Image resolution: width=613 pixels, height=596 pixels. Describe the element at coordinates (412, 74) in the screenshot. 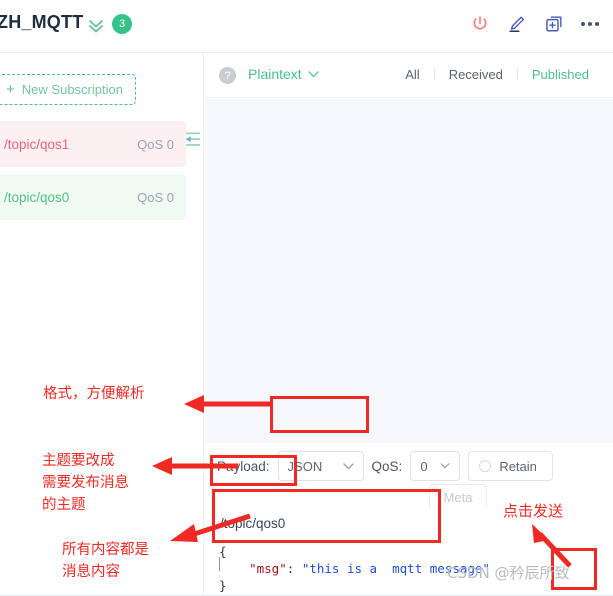

I see `tab-all: All` at that location.